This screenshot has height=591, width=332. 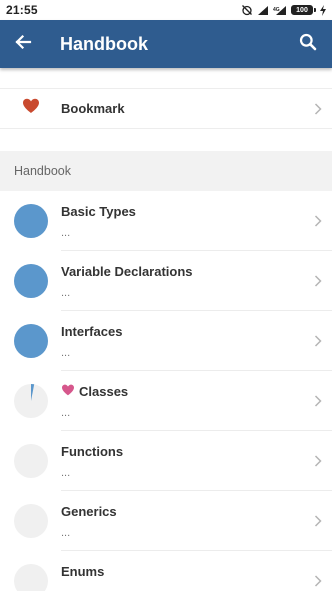 What do you see at coordinates (182, 211) in the screenshot?
I see `chapter-title-line: Basic Types` at bounding box center [182, 211].